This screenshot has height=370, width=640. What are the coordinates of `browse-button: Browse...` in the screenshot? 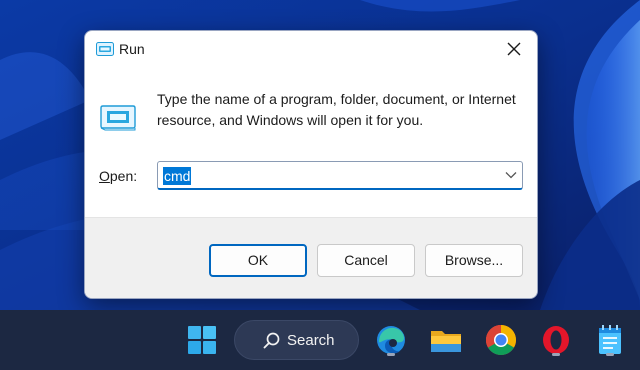 It's located at (474, 260).